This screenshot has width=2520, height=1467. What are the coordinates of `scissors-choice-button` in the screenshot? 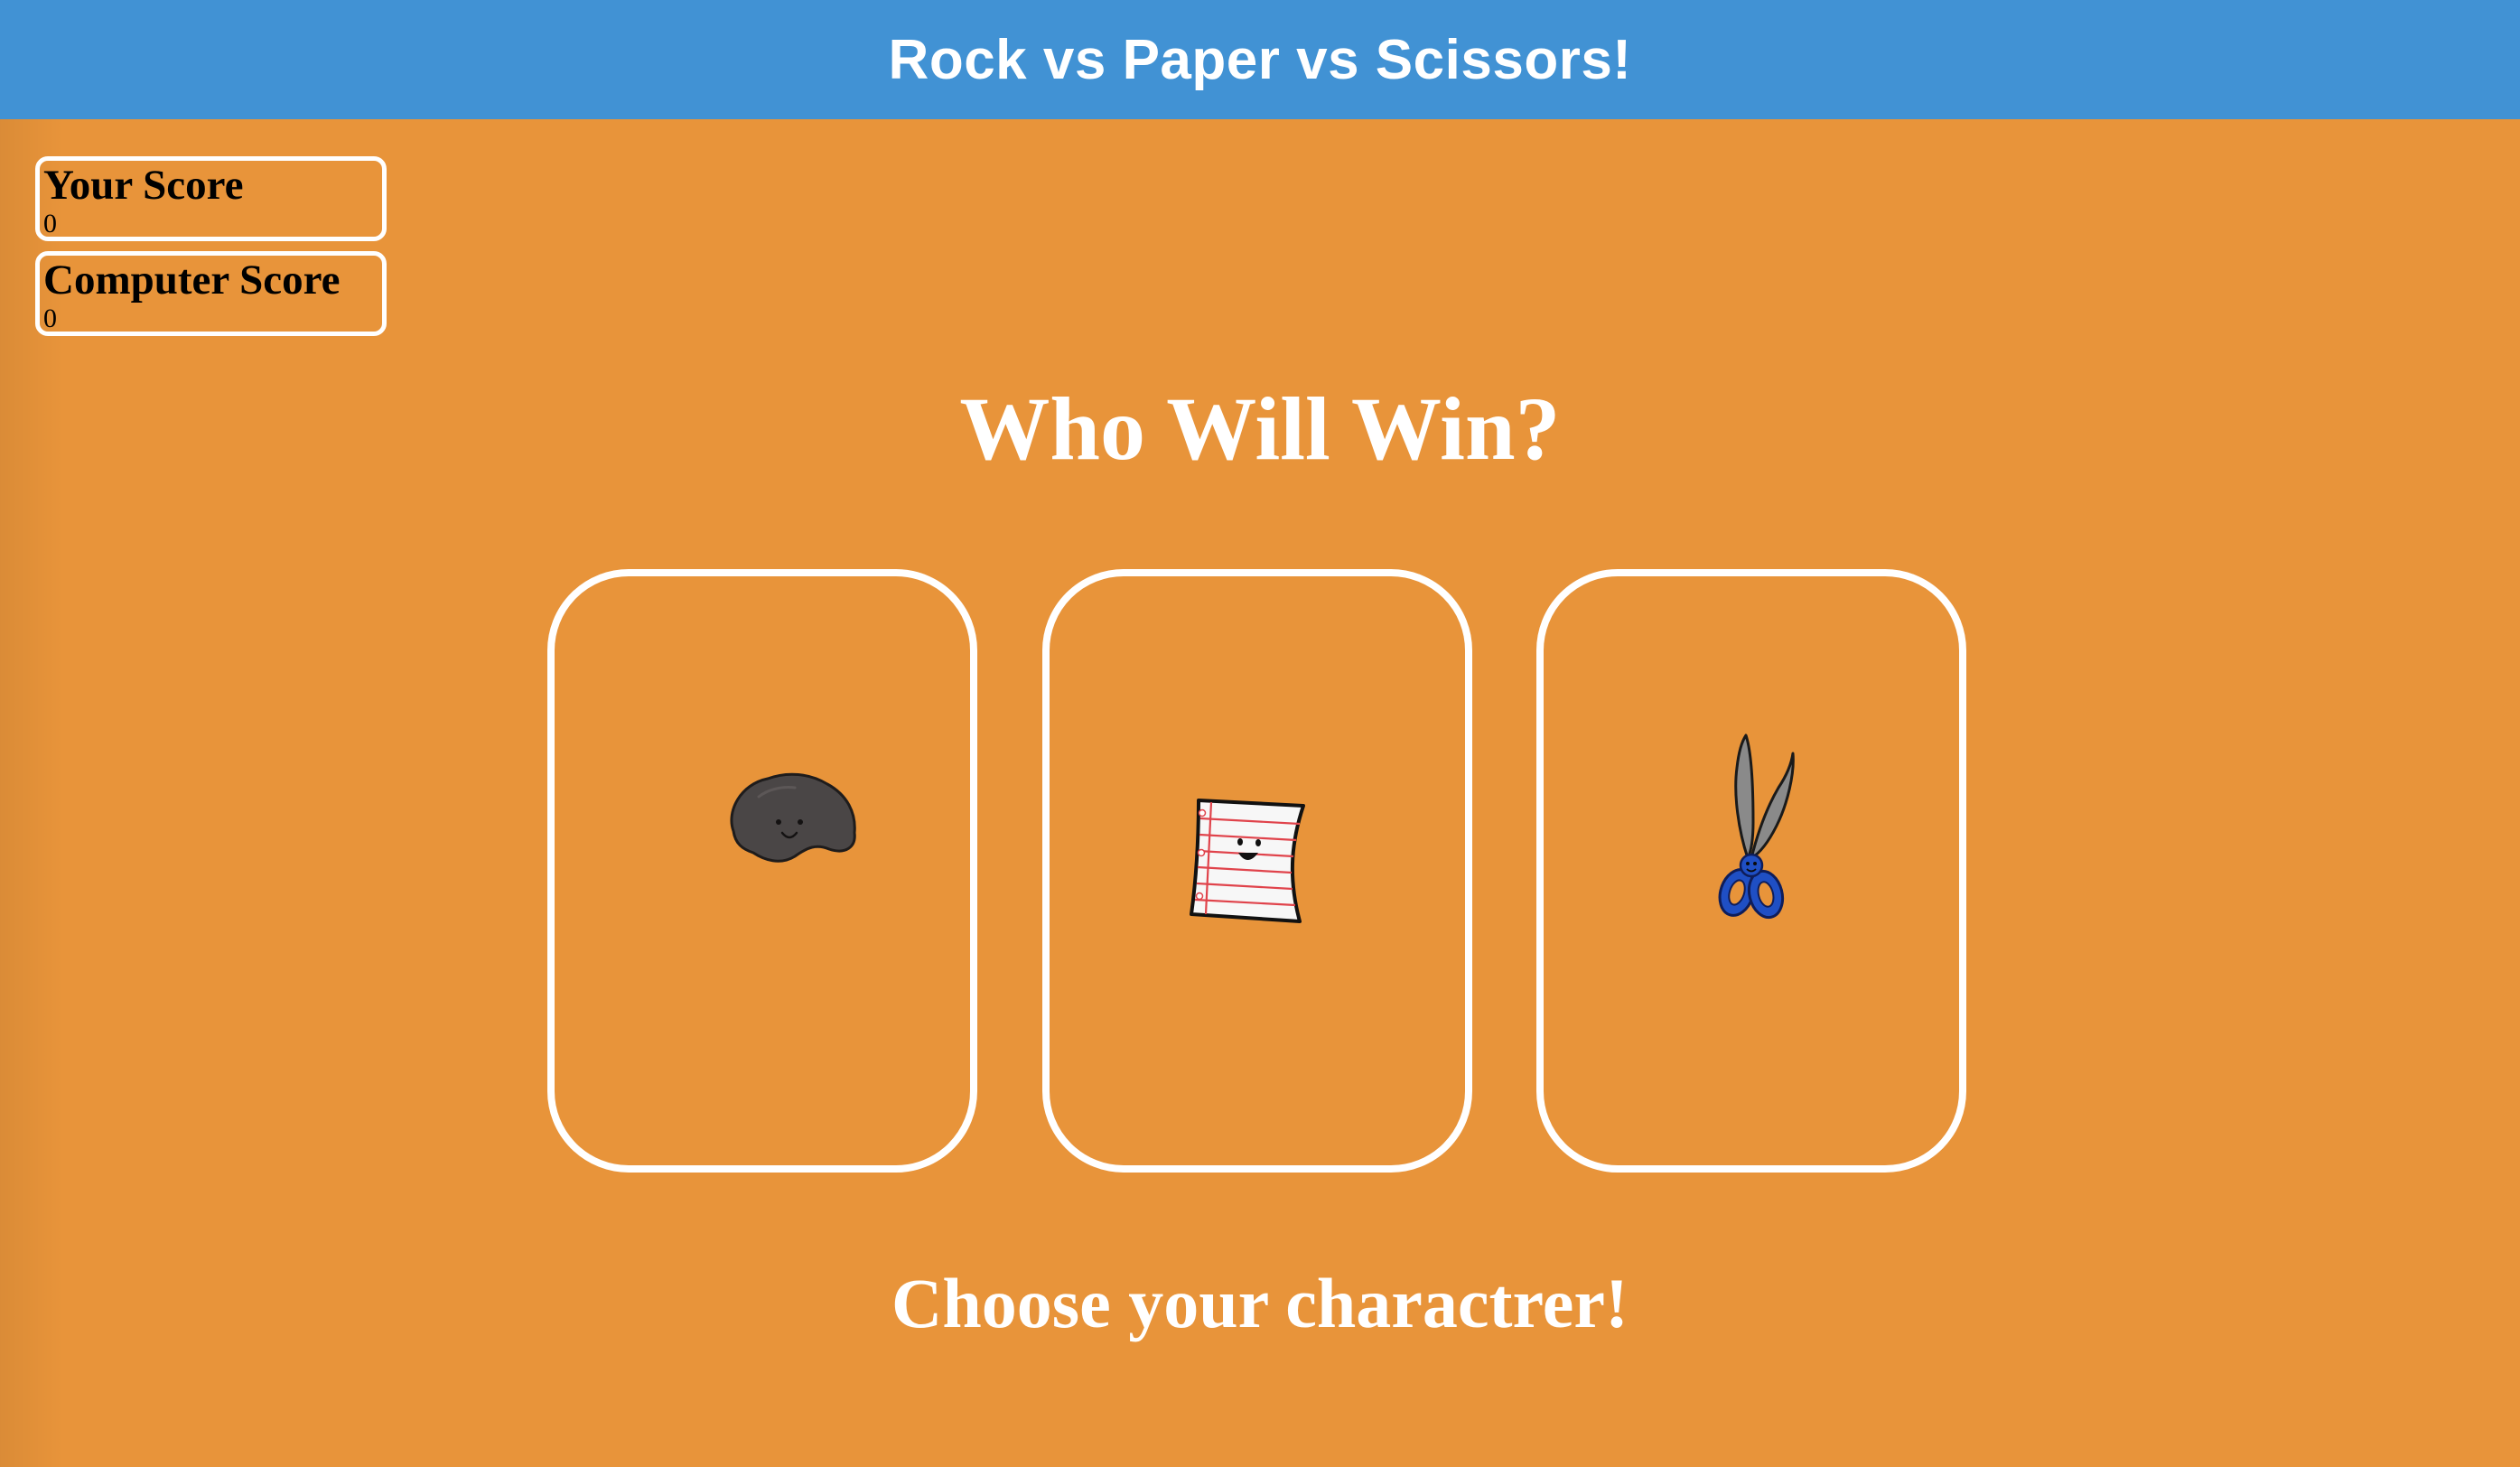 It's located at (1751, 871).